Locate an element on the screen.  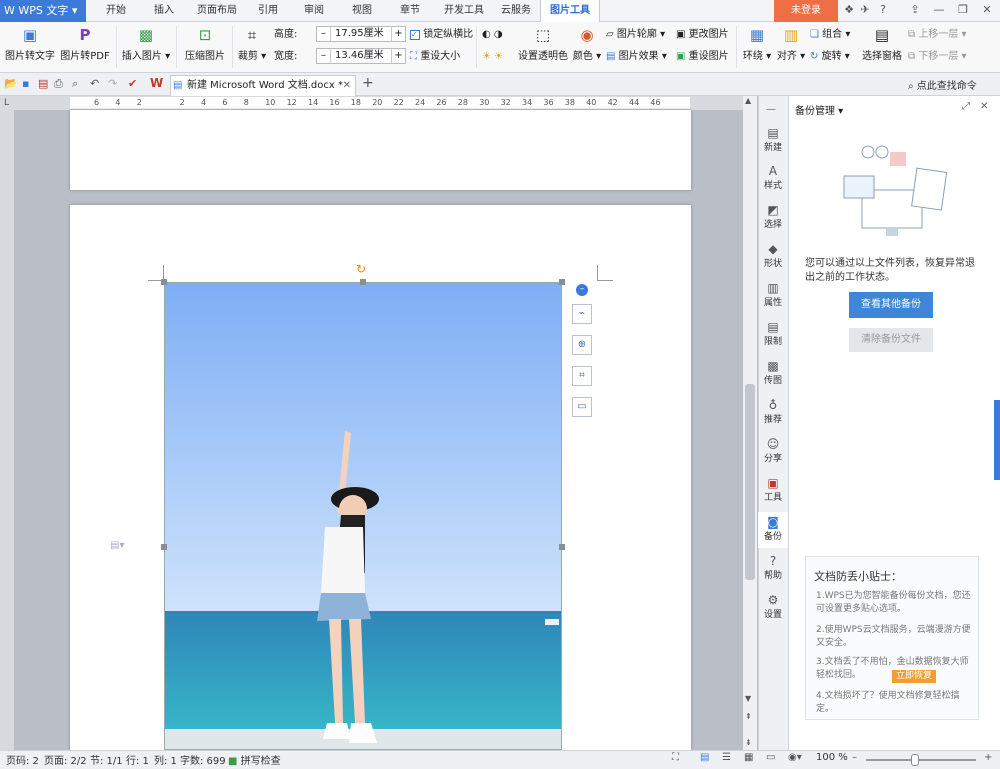
menu-view: 视图 is located at coordinates (362, 11).